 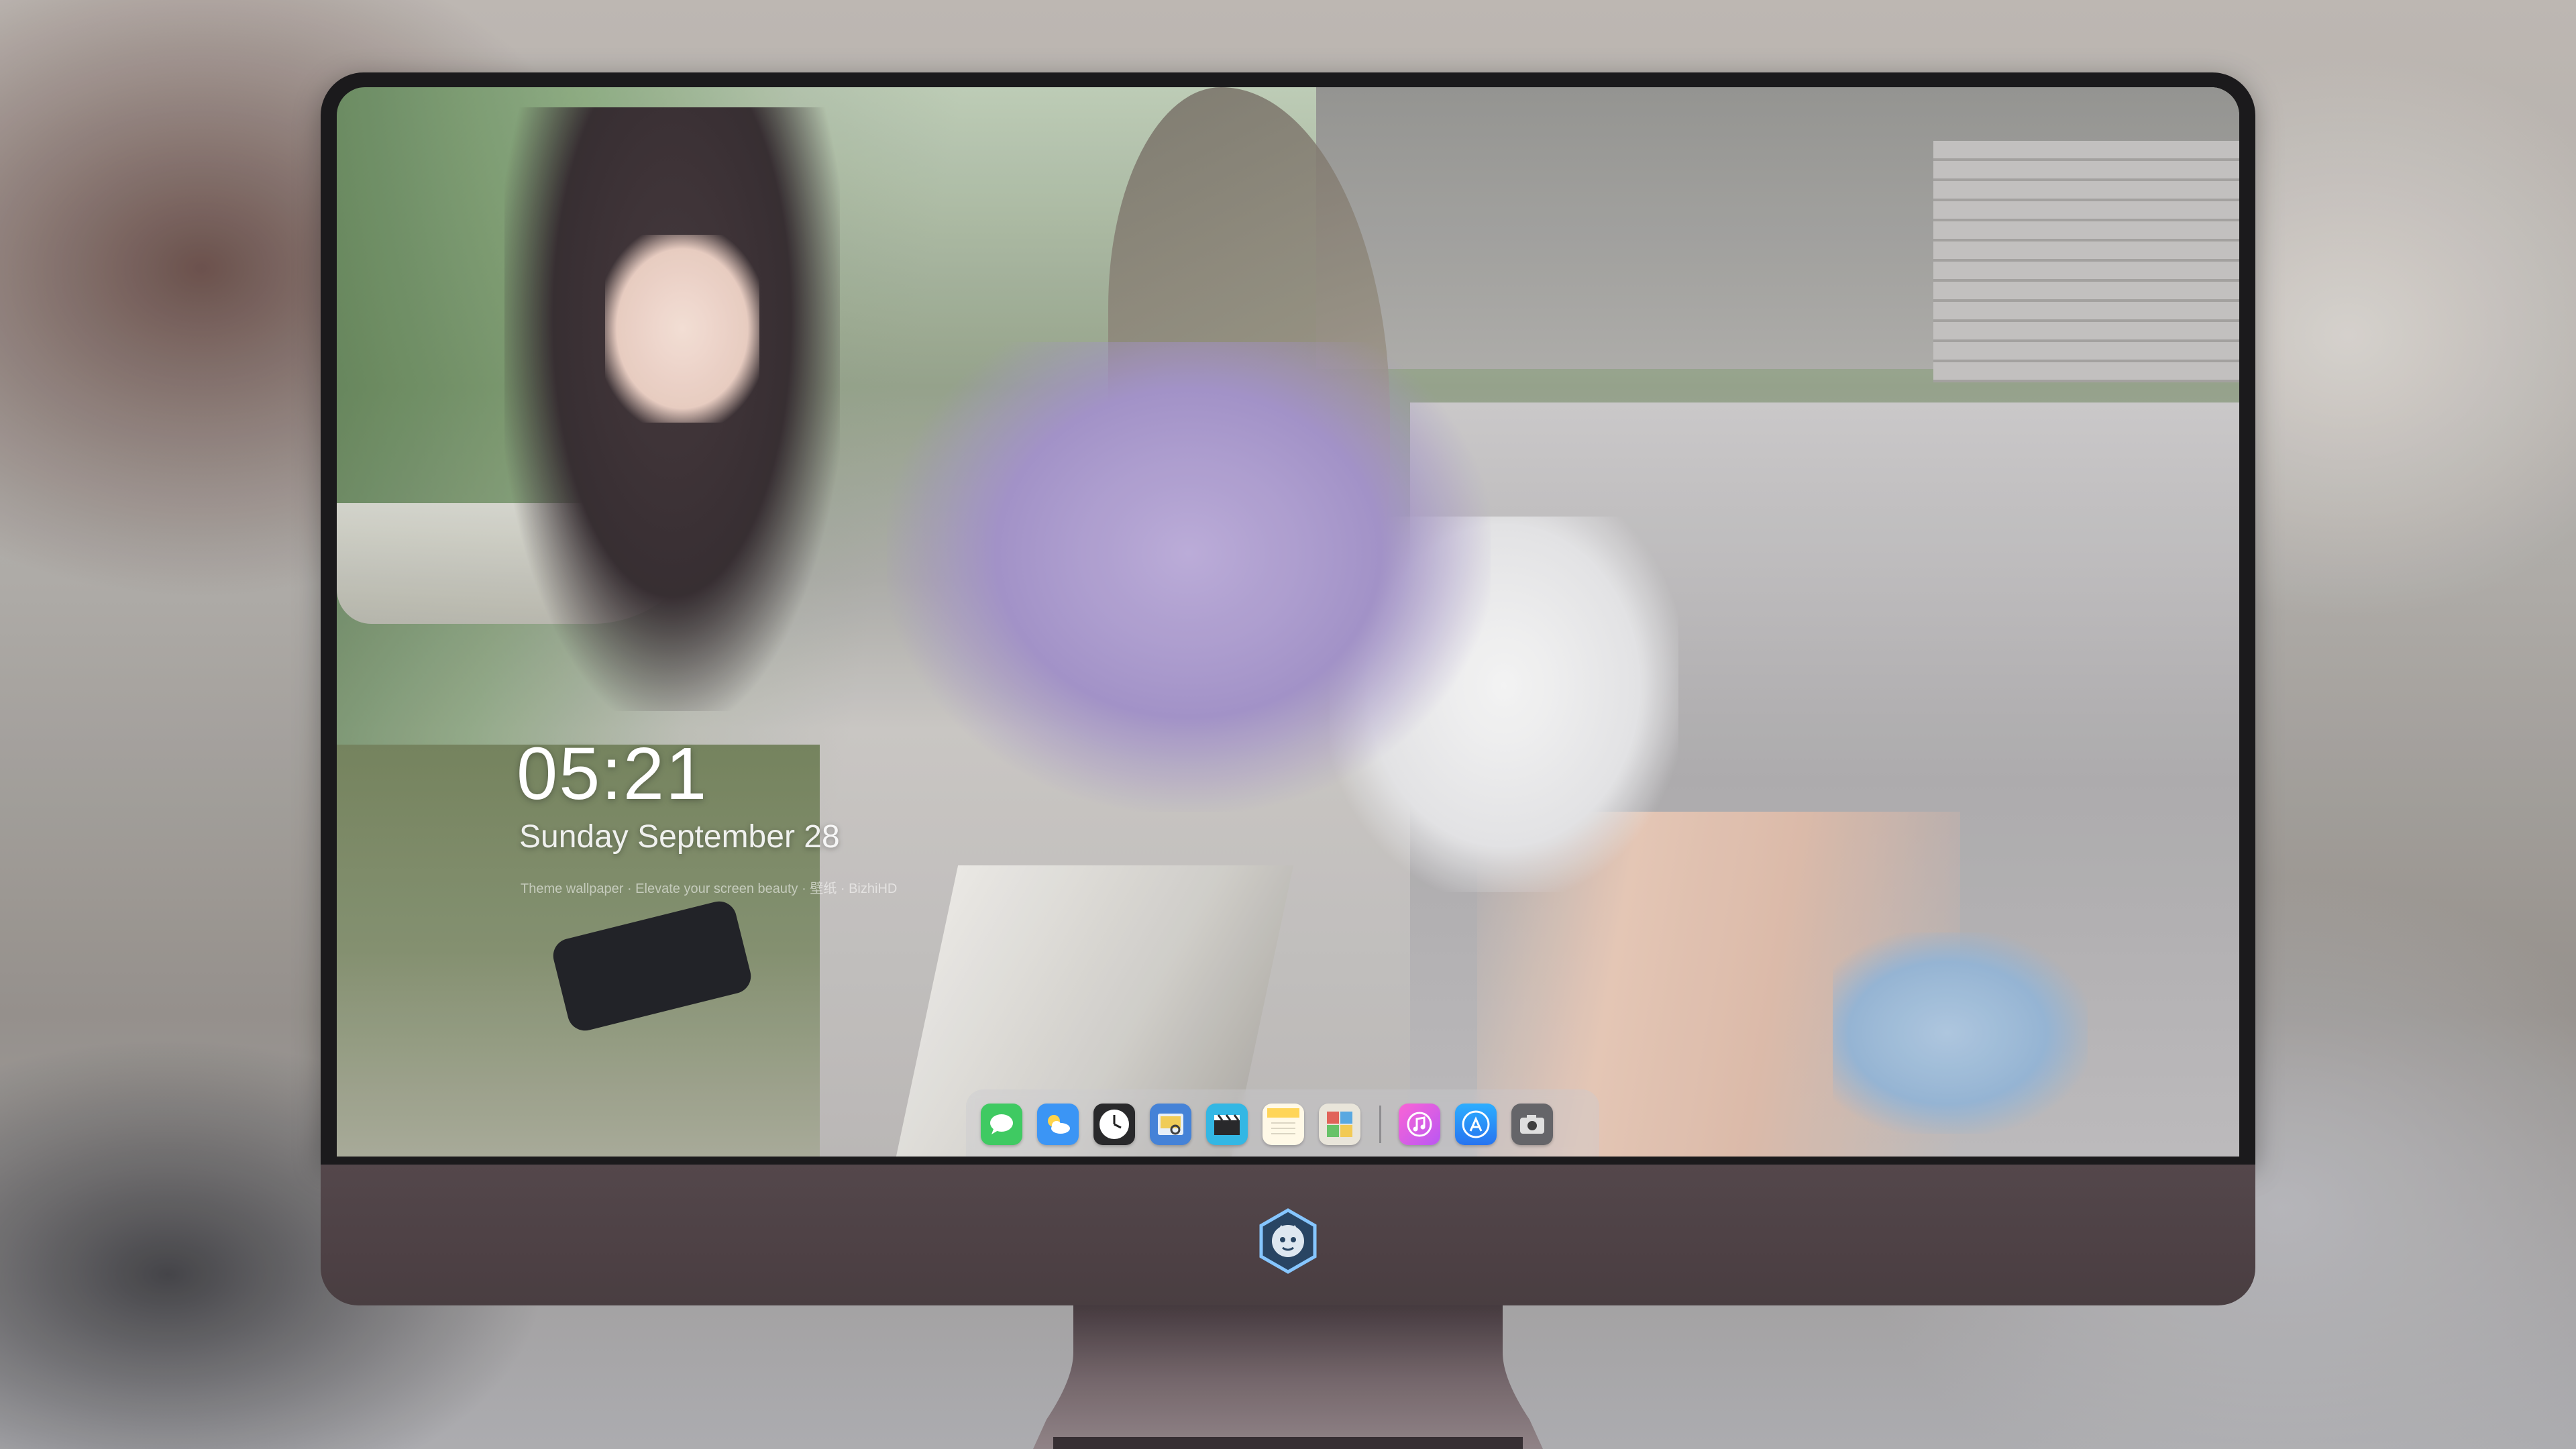 What do you see at coordinates (1058, 1124) in the screenshot?
I see `weather-icon` at bounding box center [1058, 1124].